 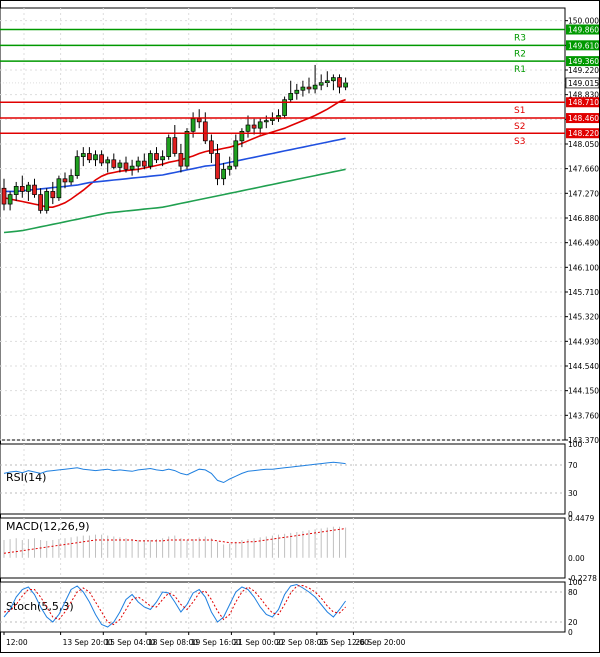 What do you see at coordinates (583, 366) in the screenshot?
I see `price-y-tick-label: 144.540` at bounding box center [583, 366].